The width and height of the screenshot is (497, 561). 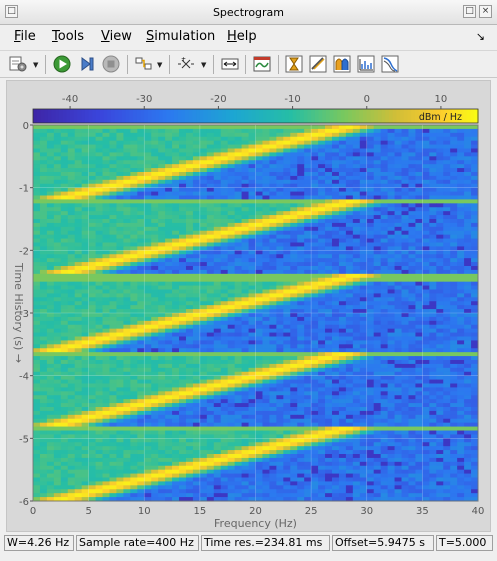 I want to click on menu-file: File, so click(x=25, y=36).